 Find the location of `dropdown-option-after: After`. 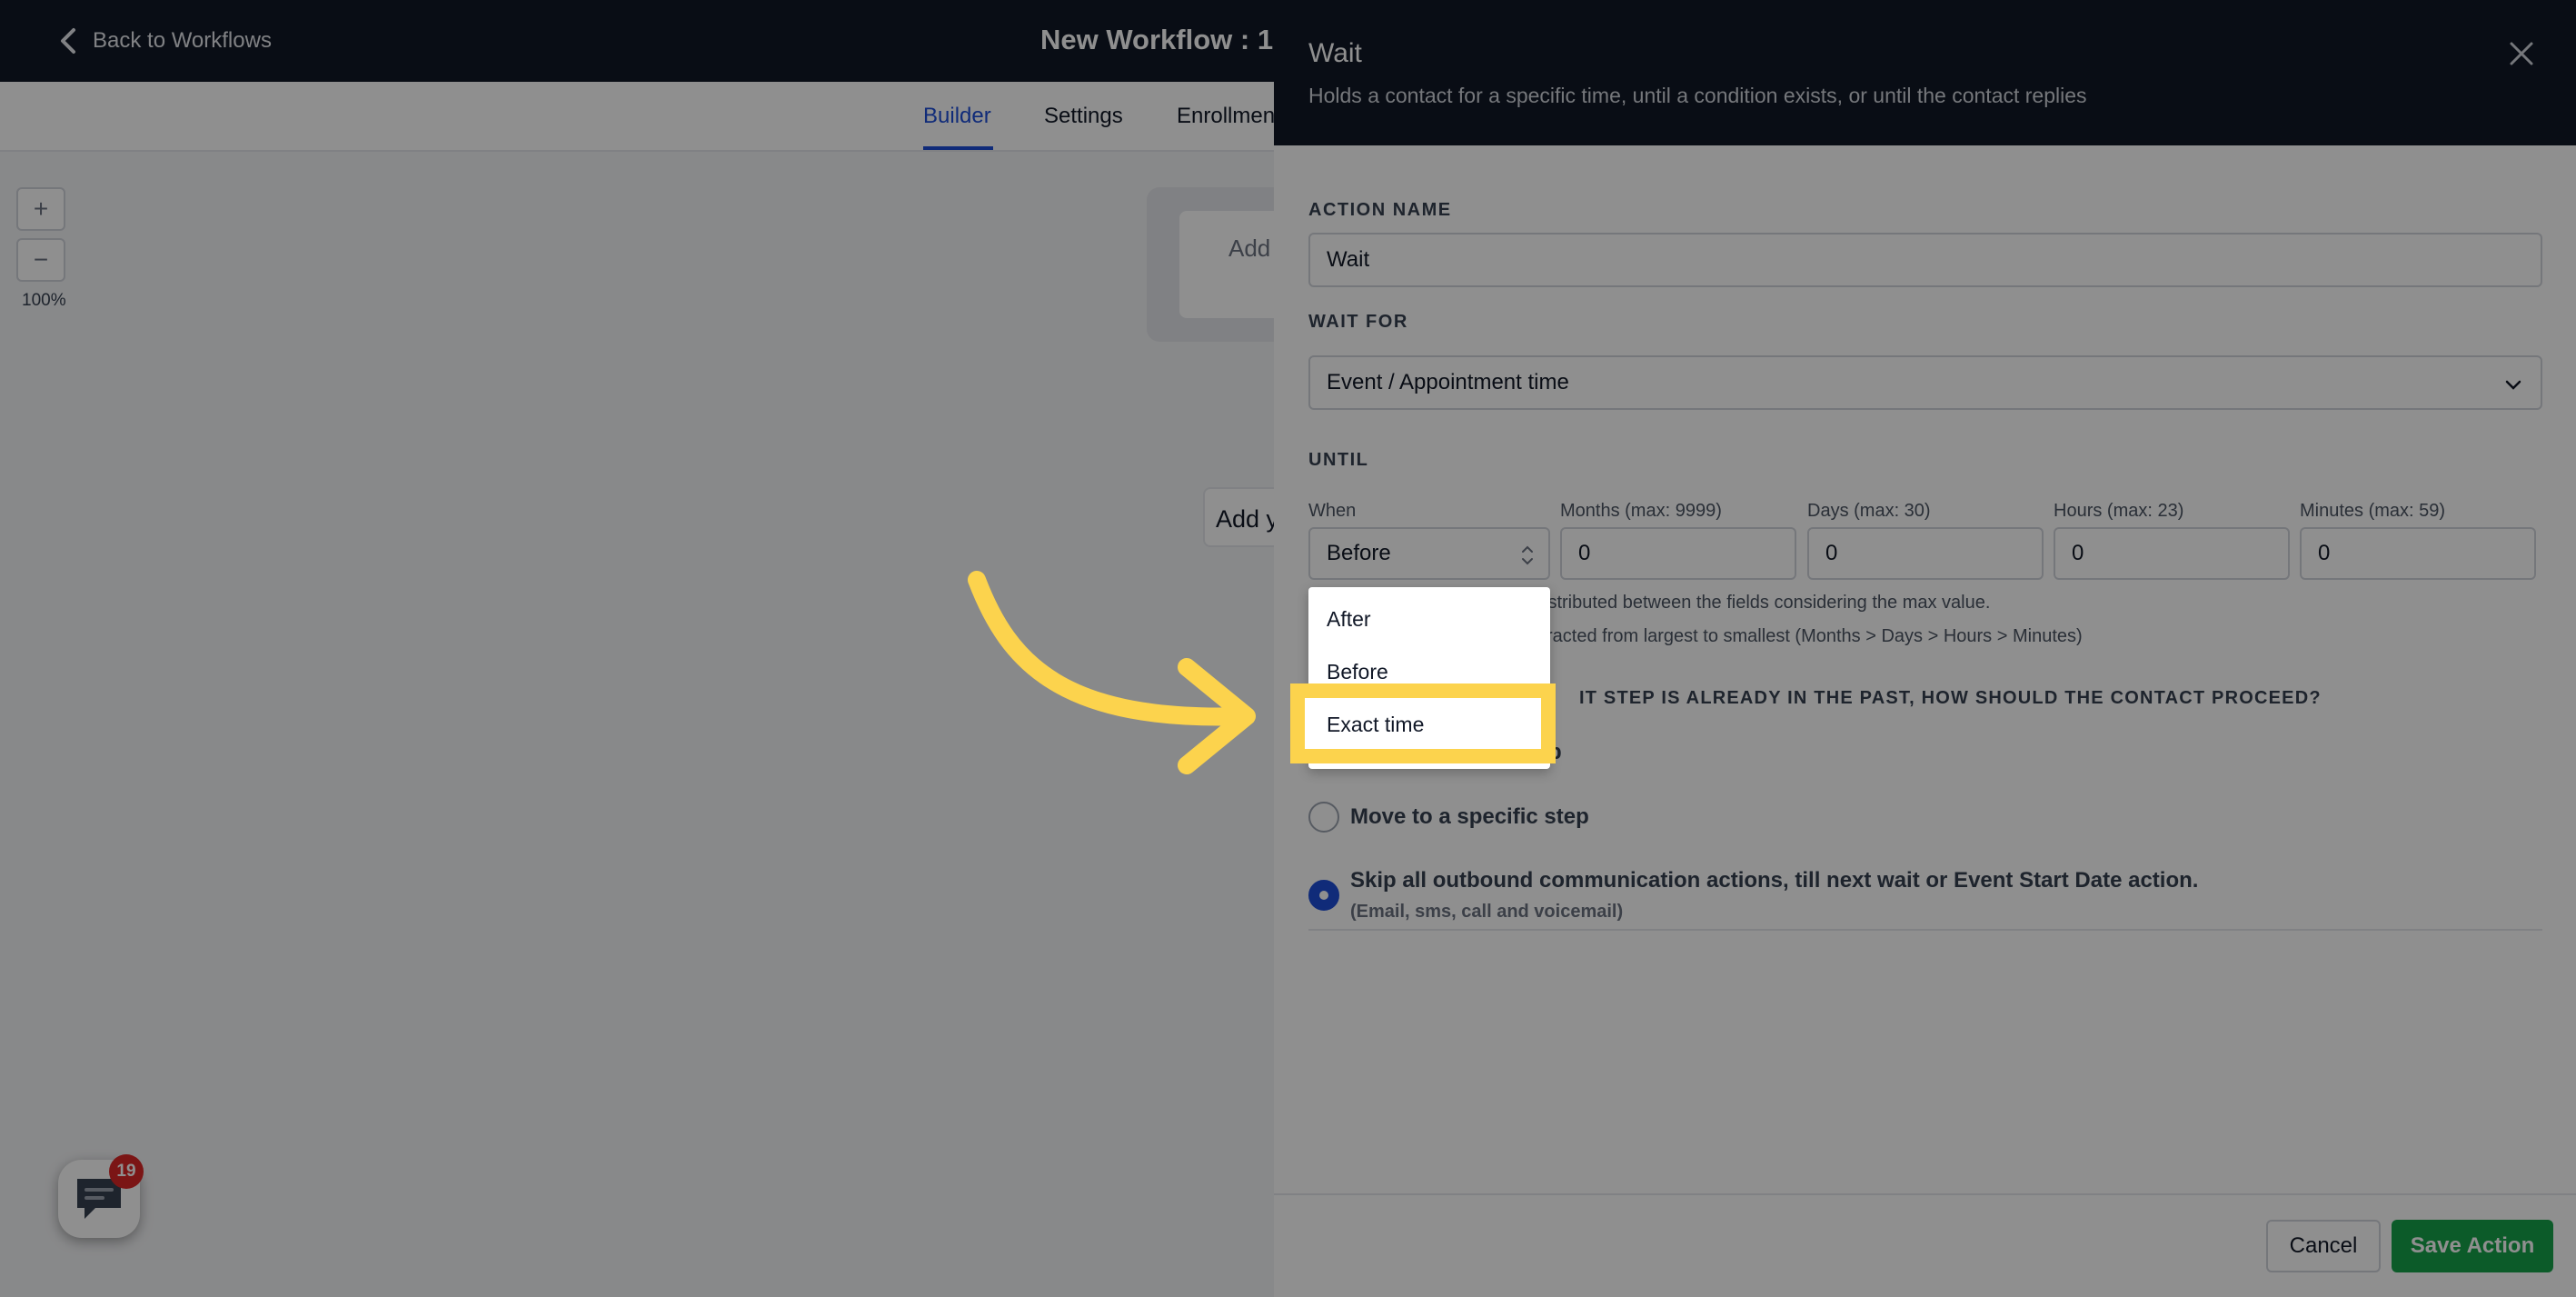

dropdown-option-after: After is located at coordinates (1349, 619).